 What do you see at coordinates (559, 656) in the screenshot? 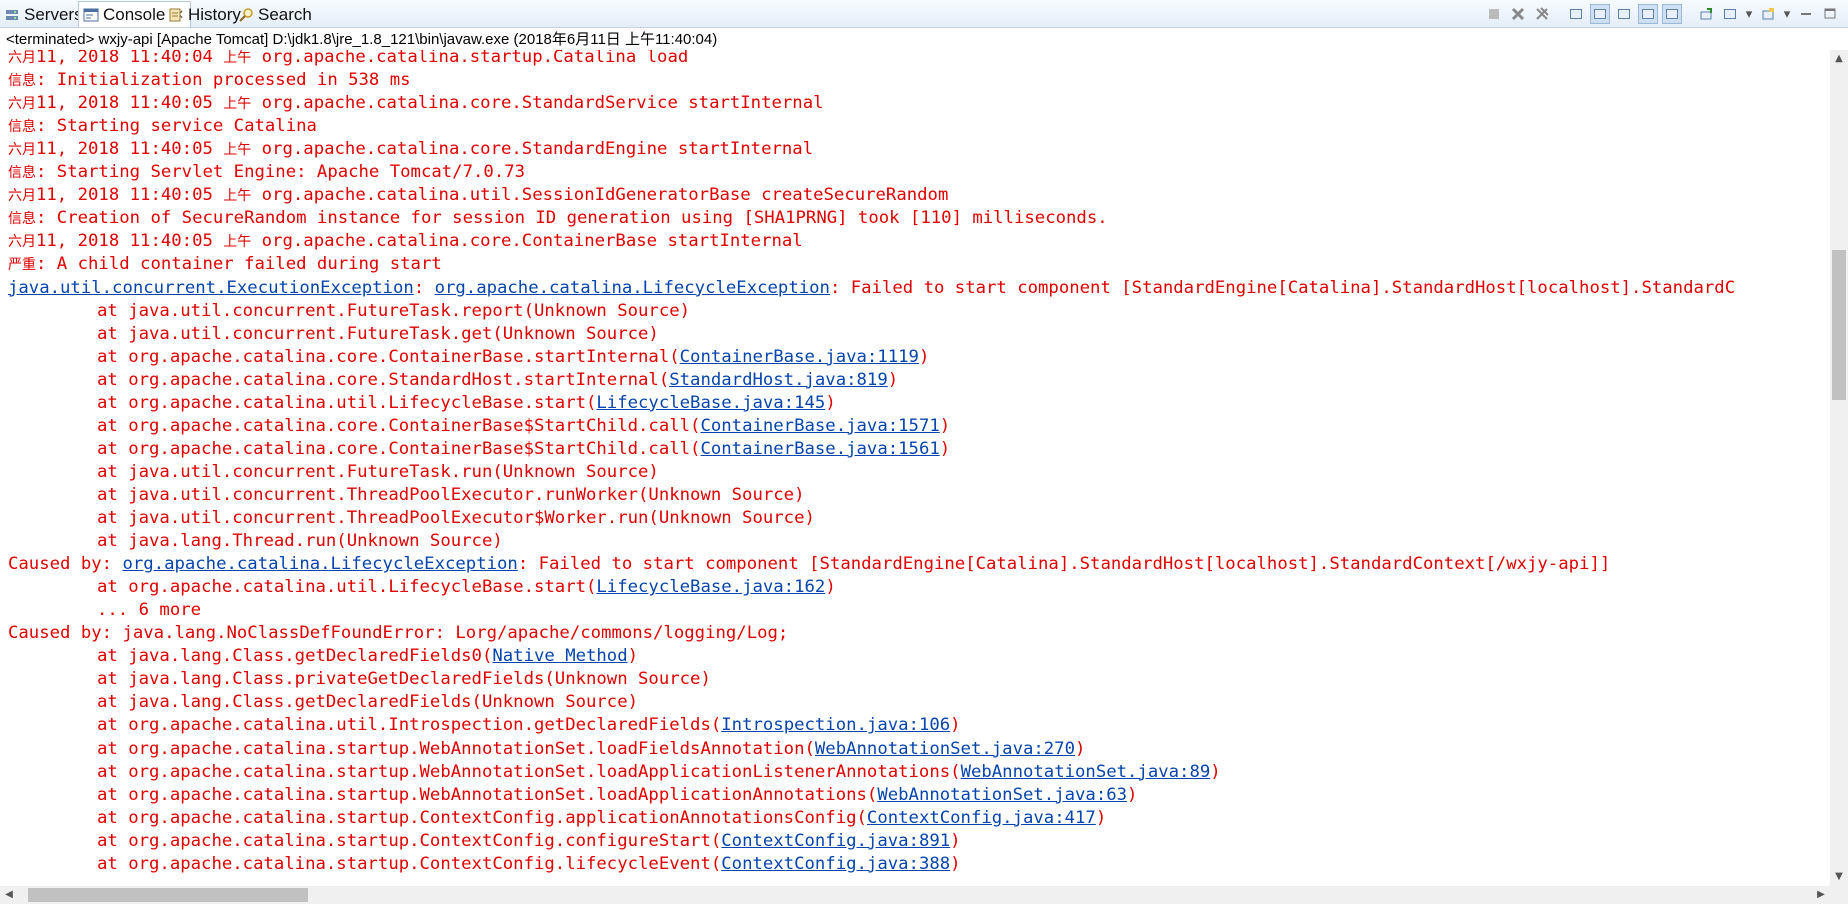
I see `stack-trace-link: Native Method` at bounding box center [559, 656].